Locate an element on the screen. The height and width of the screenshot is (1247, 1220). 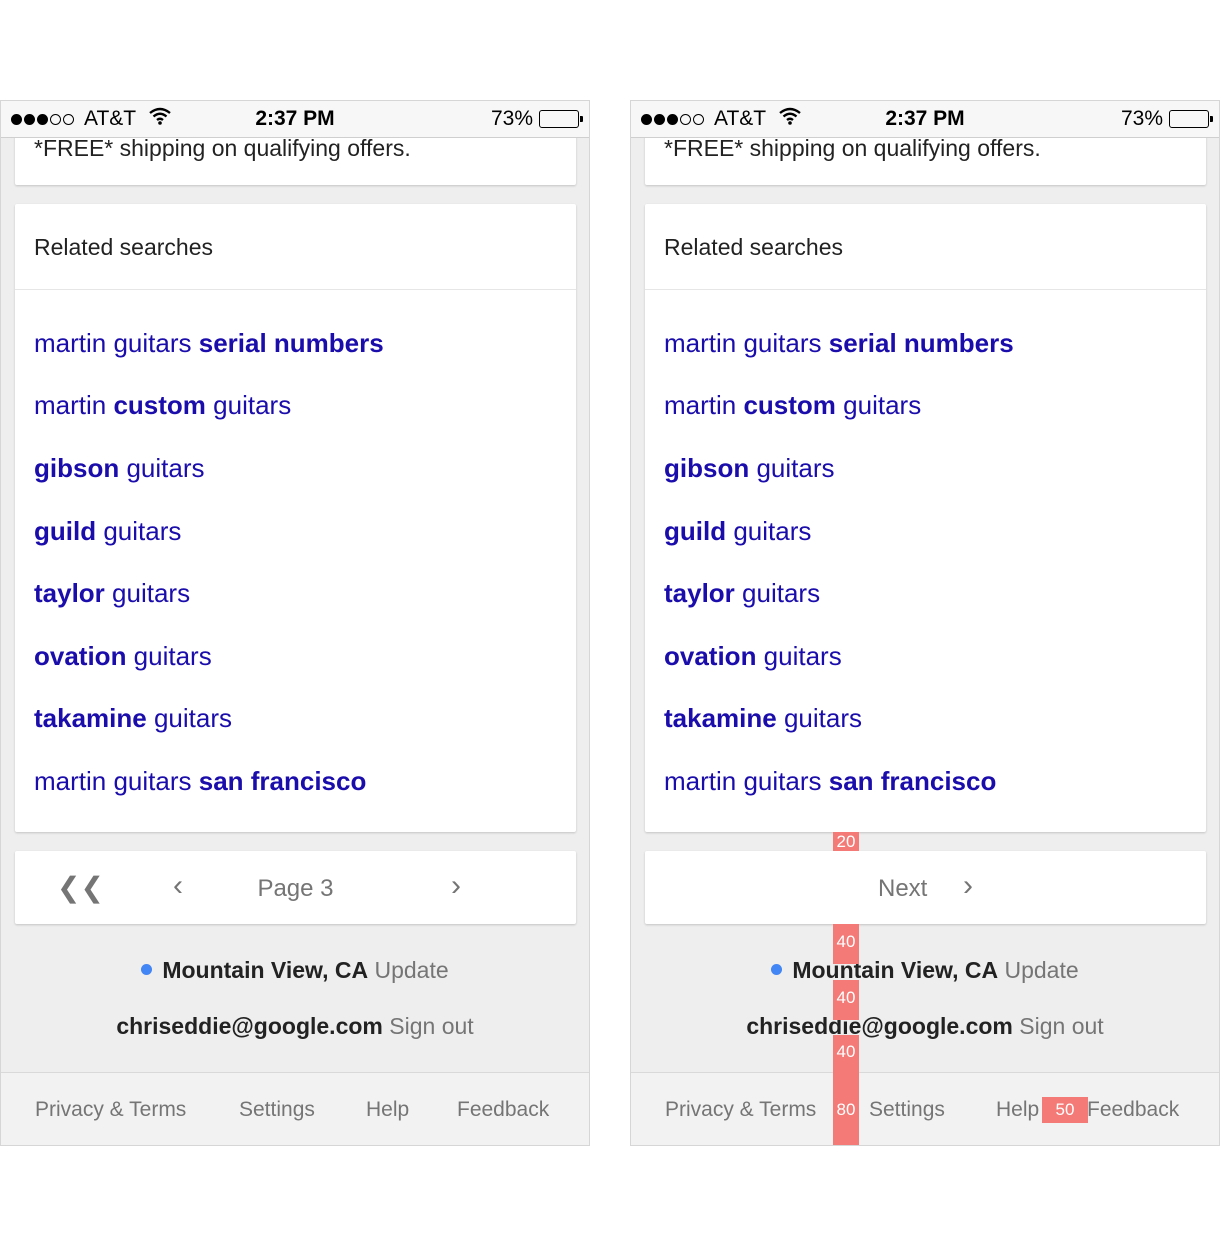
spacing-annotation-50: 50 is located at coordinates (1065, 1110).